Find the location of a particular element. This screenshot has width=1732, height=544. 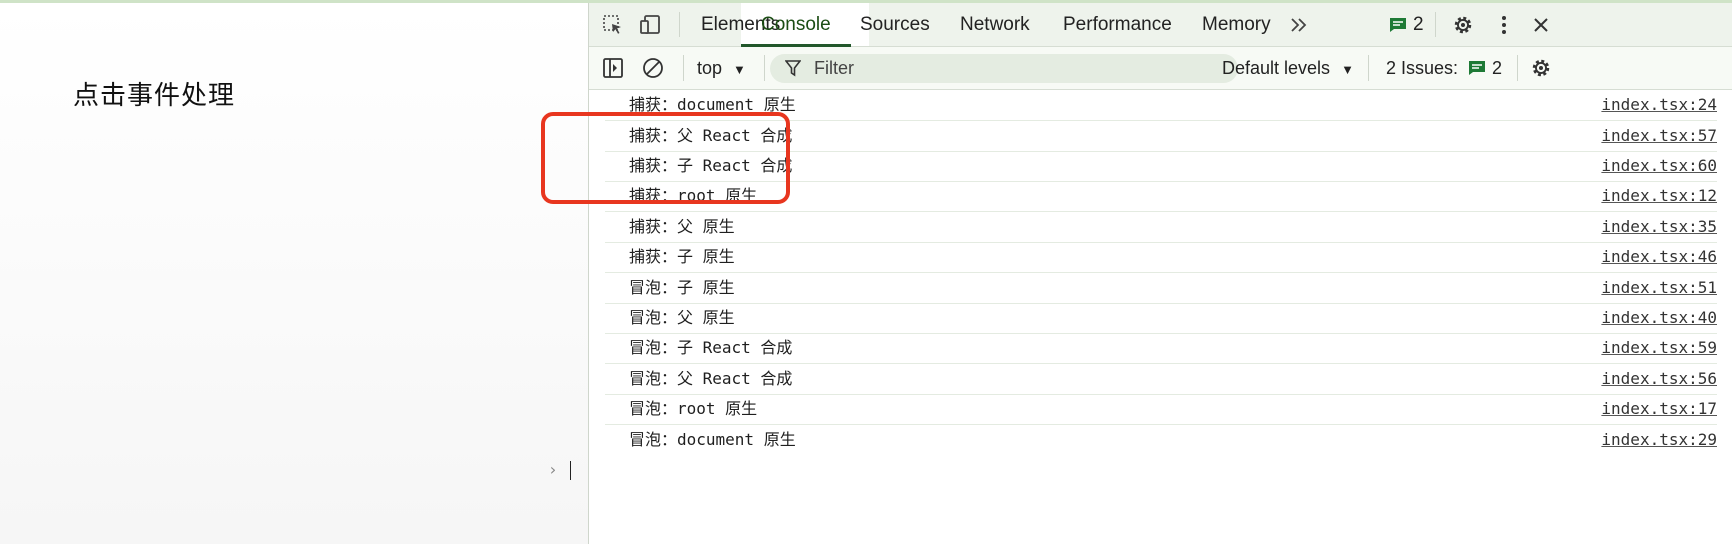

log-levels-dropdown: Default levels ▼ is located at coordinates (1288, 68).